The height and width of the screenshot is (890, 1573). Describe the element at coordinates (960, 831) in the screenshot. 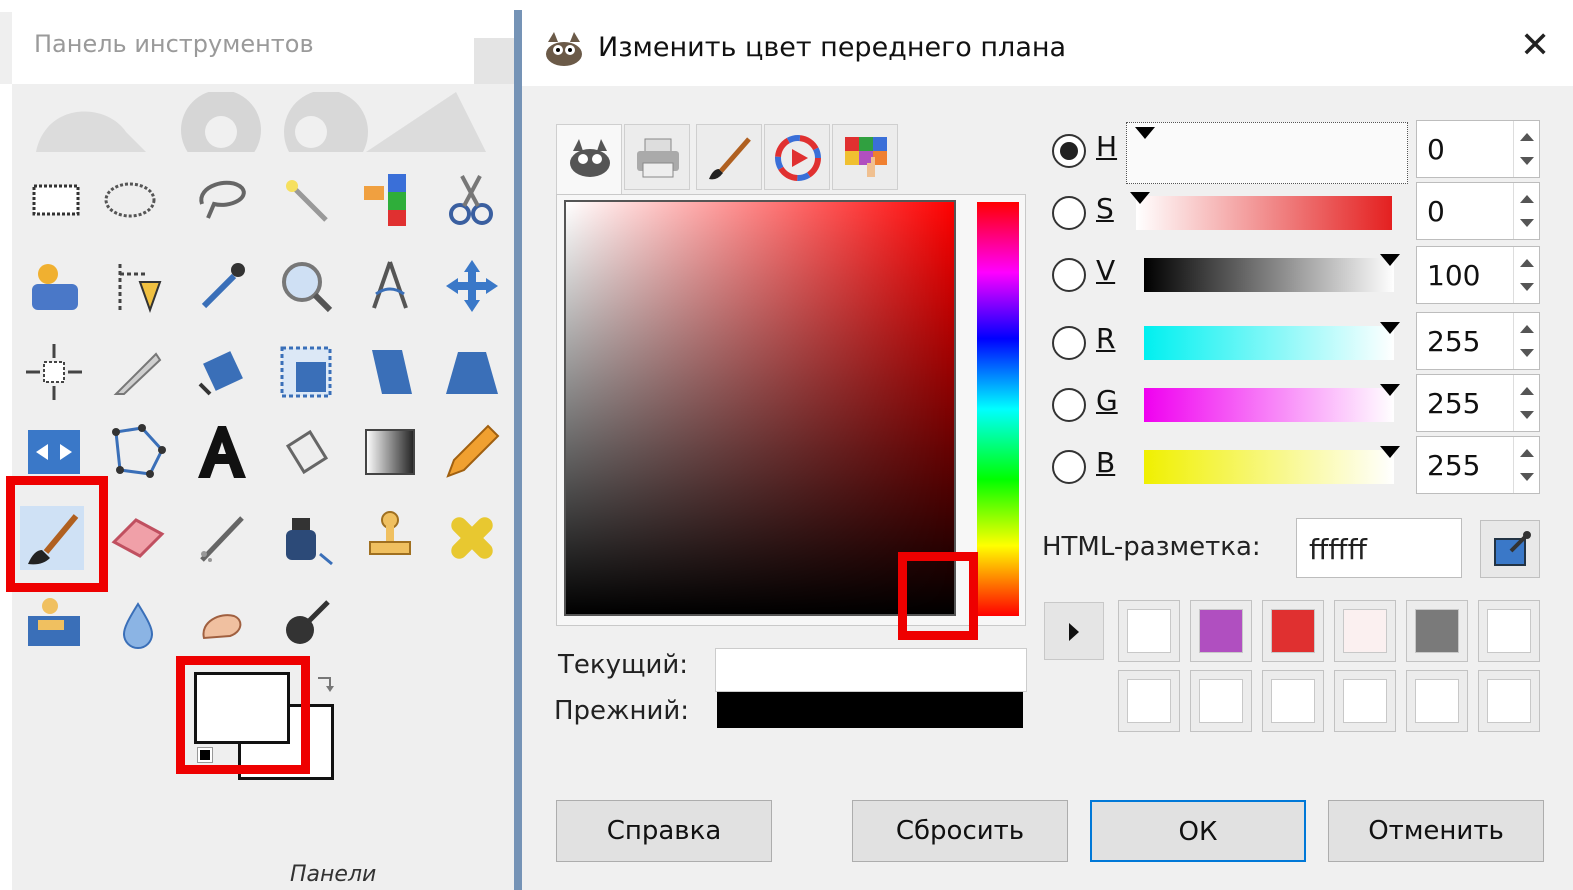

I see `reset-button: Сбросить` at that location.